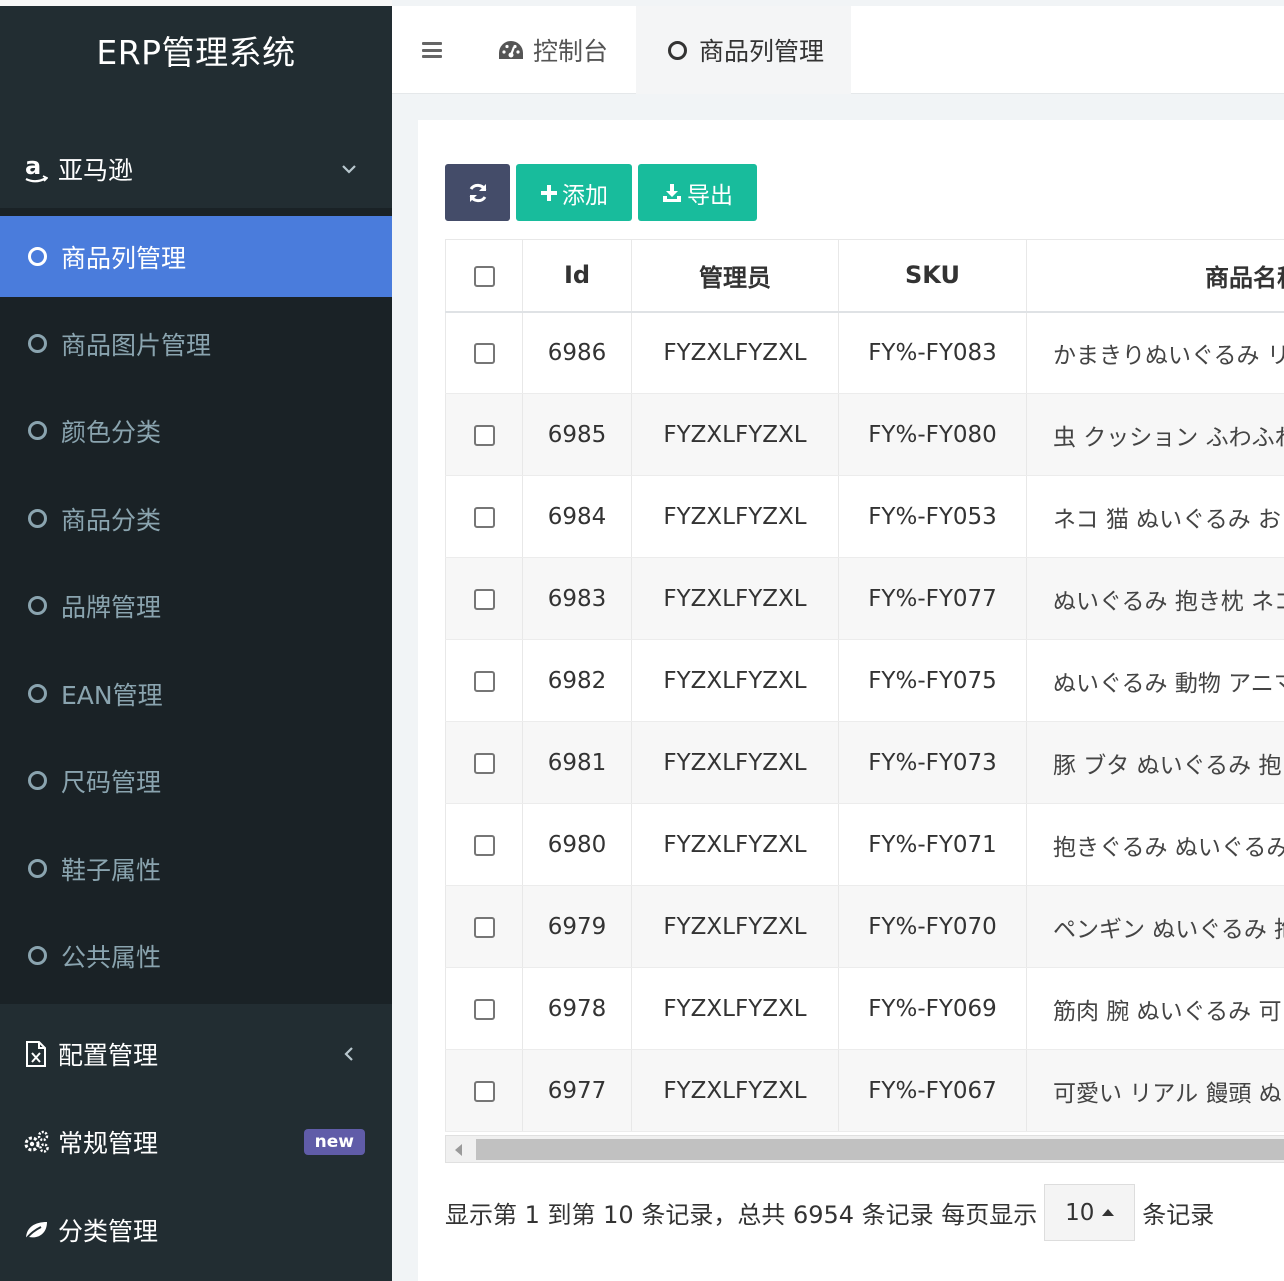 This screenshot has height=1281, width=1284. I want to click on submenu-item-label: 商品图片管理, so click(136, 345).